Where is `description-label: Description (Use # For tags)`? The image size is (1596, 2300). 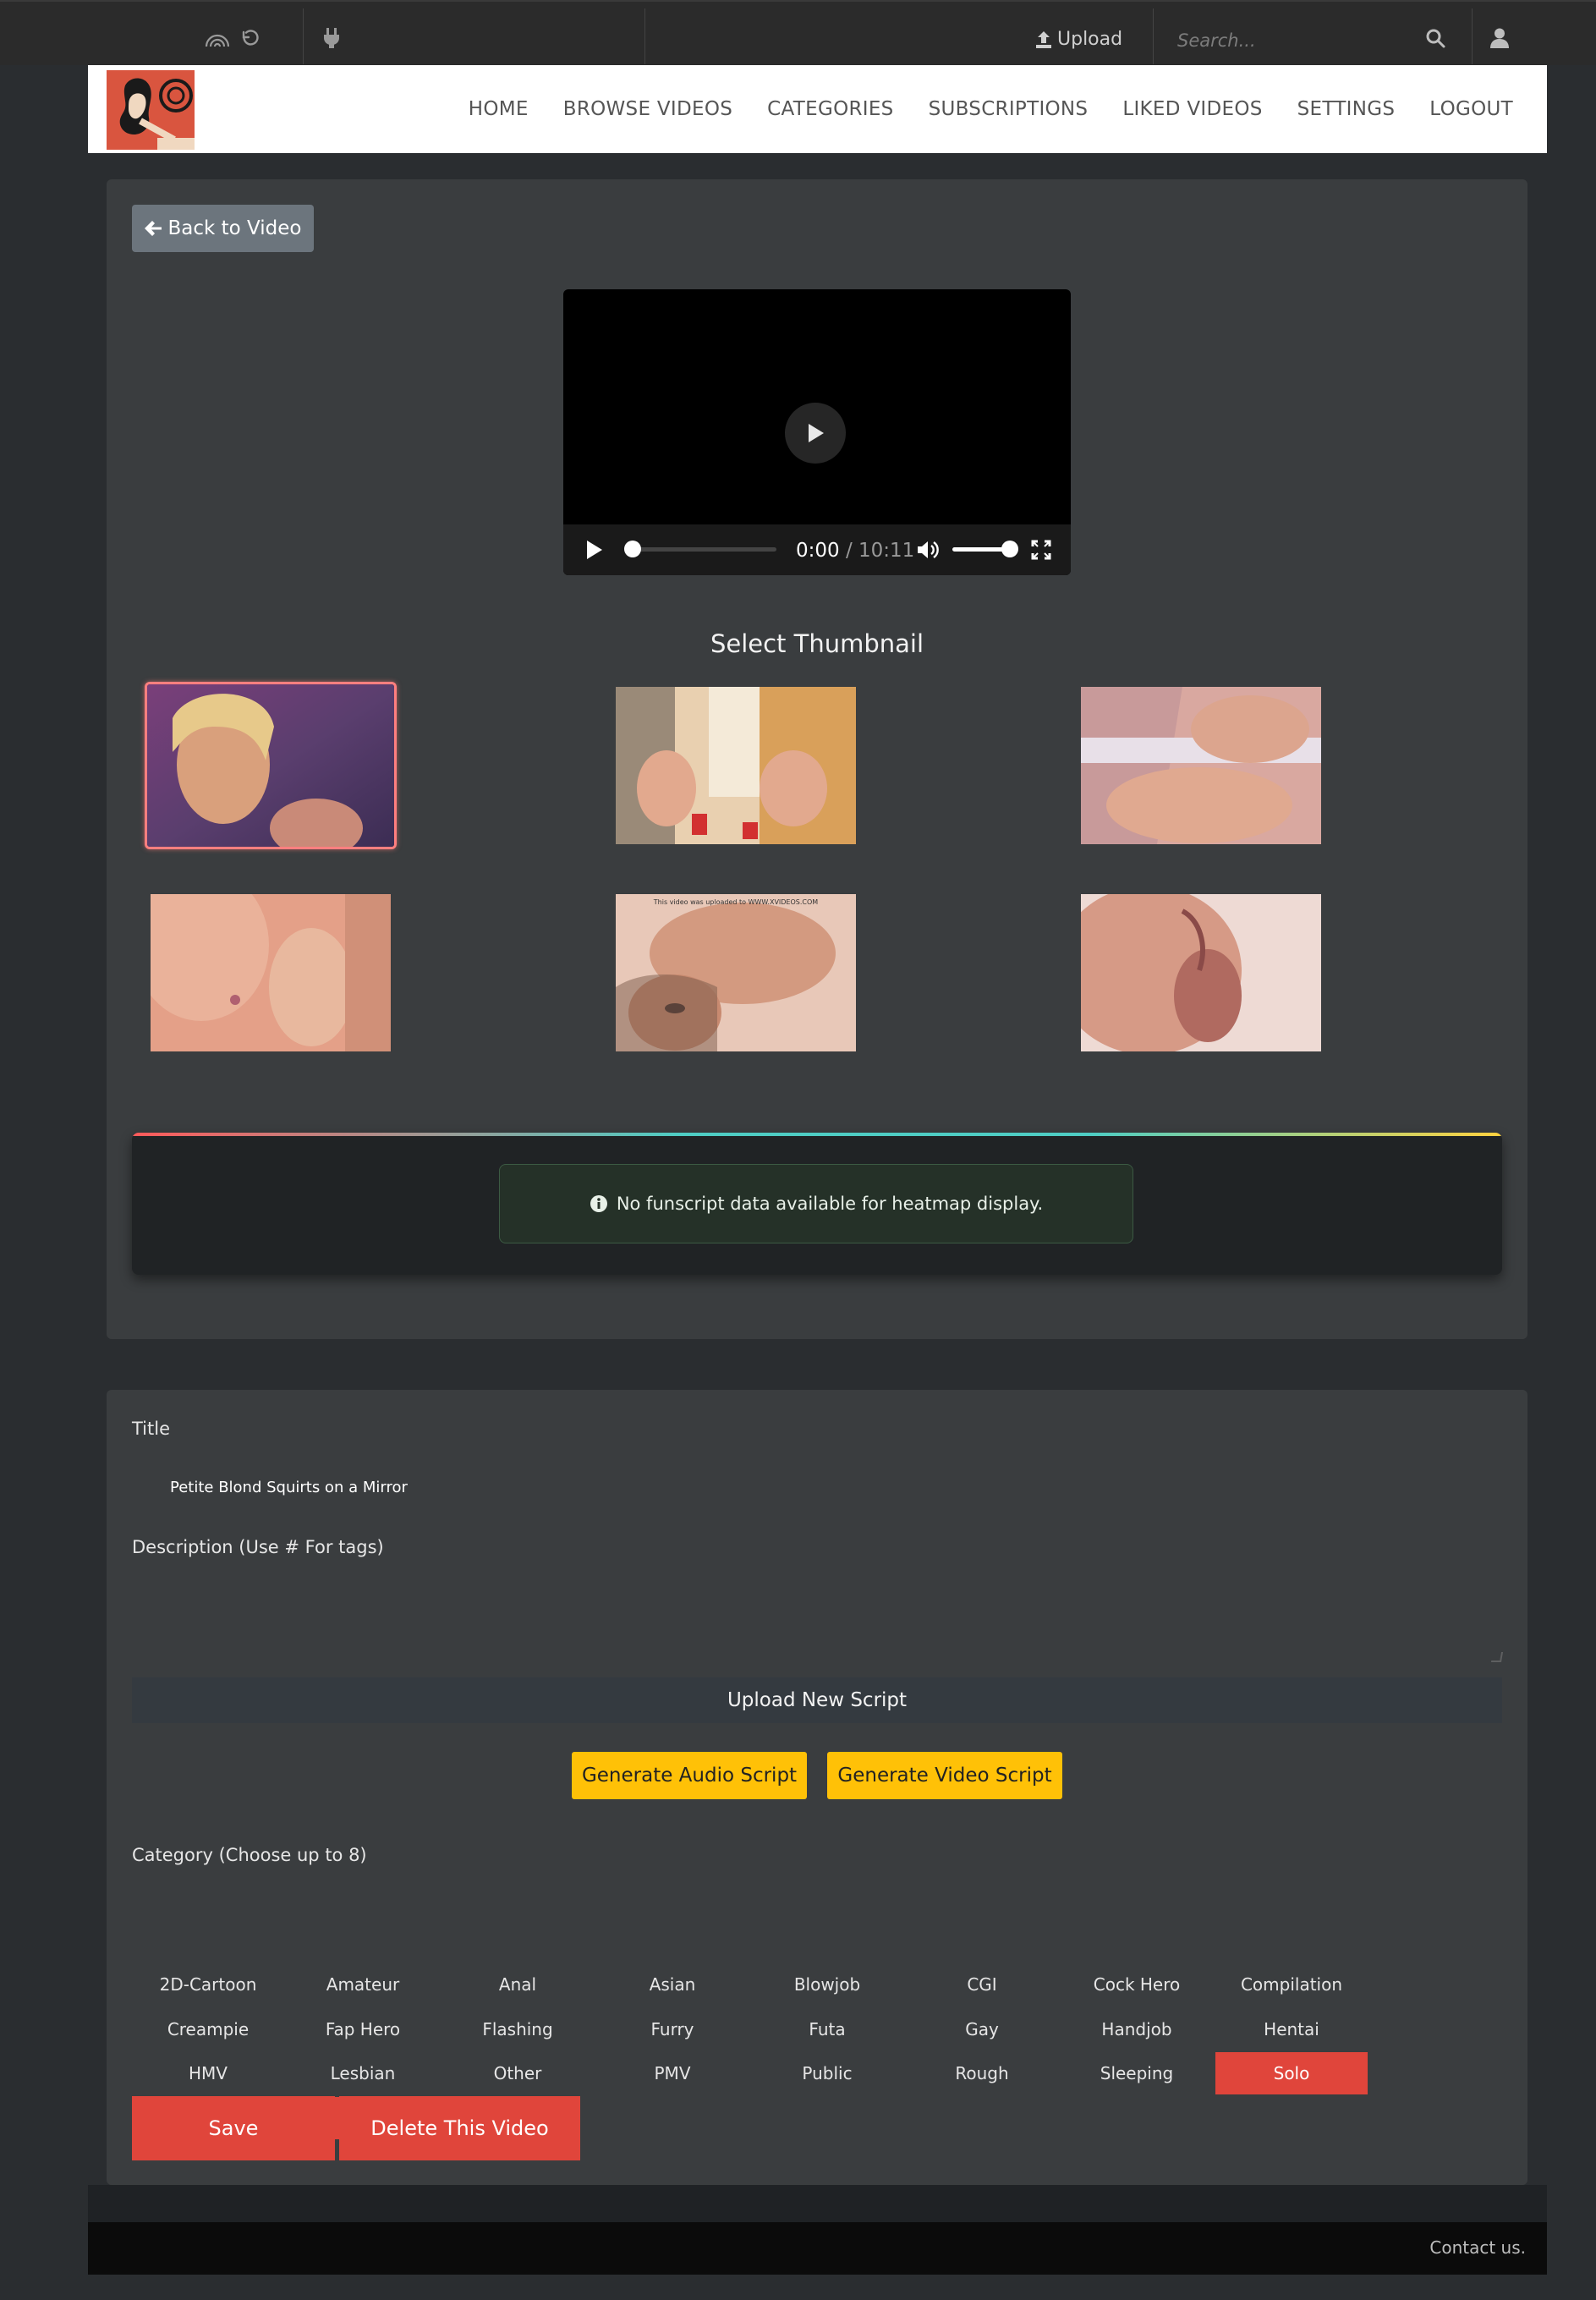
description-label: Description (Use # For tags) is located at coordinates (258, 1547).